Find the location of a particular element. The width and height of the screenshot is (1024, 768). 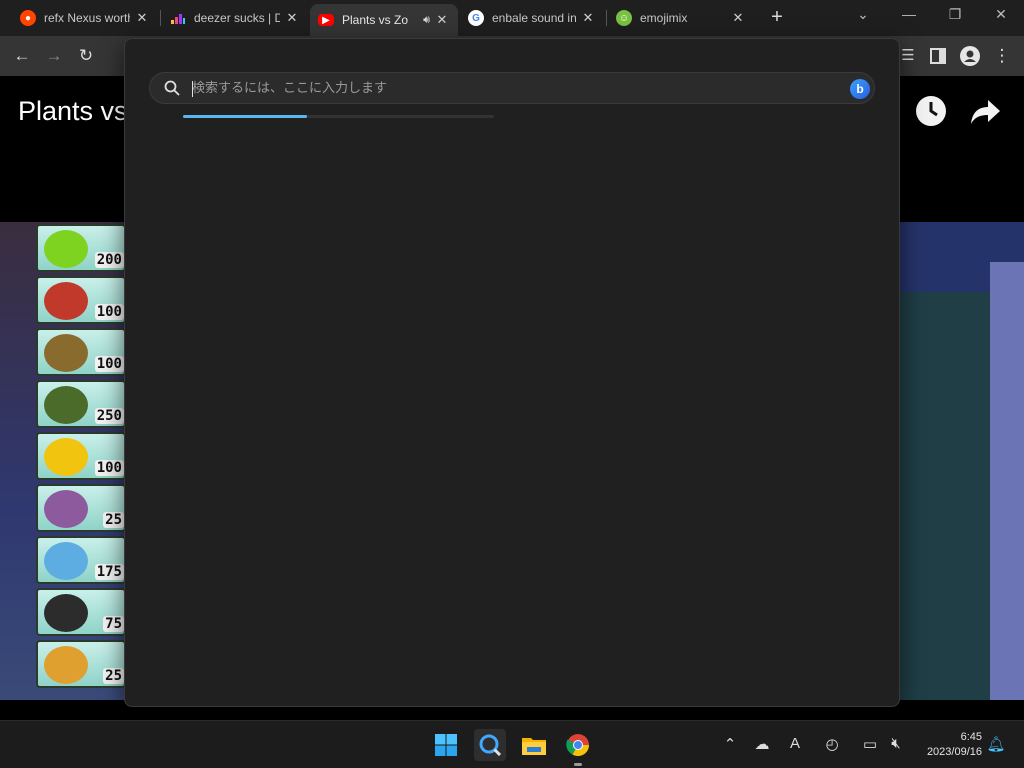

seed-packet: 250 is located at coordinates (81, 404).